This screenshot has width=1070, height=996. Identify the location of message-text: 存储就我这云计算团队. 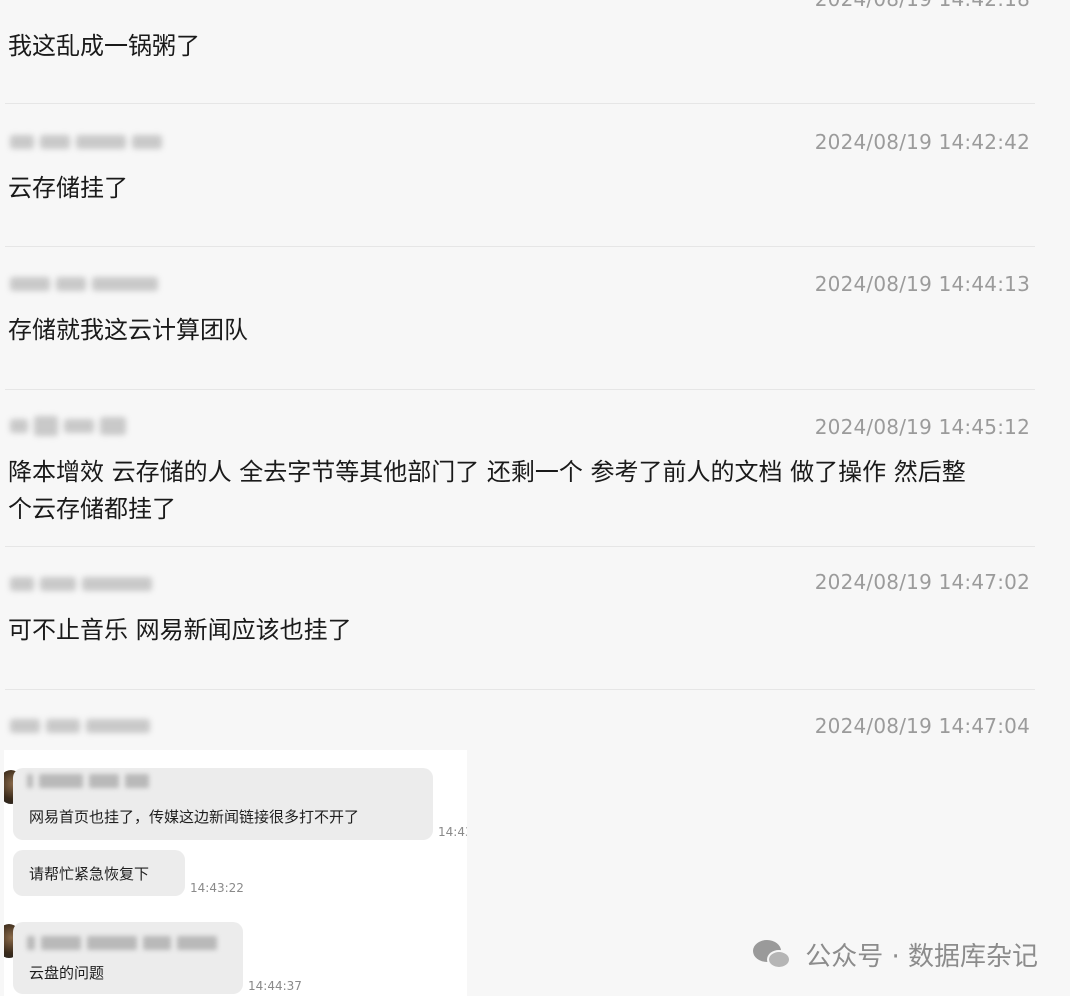
(128, 330).